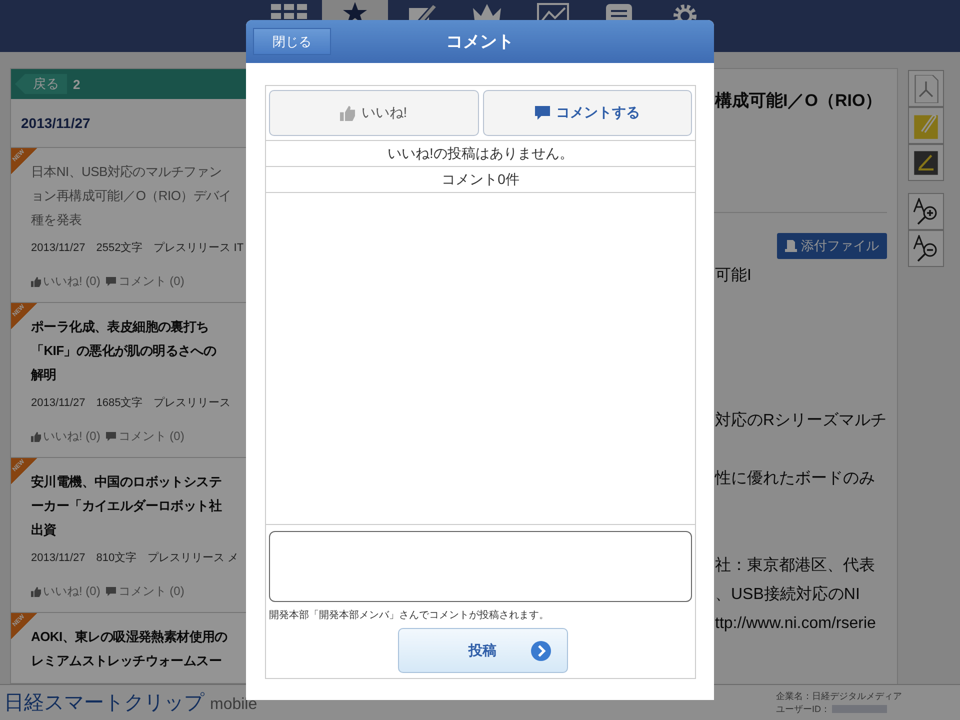 The width and height of the screenshot is (960, 720). What do you see at coordinates (409, 615) in the screenshot?
I see `posting-note: 開発本部「開発本部メンバ」さんでコメントが投稿されます。` at bounding box center [409, 615].